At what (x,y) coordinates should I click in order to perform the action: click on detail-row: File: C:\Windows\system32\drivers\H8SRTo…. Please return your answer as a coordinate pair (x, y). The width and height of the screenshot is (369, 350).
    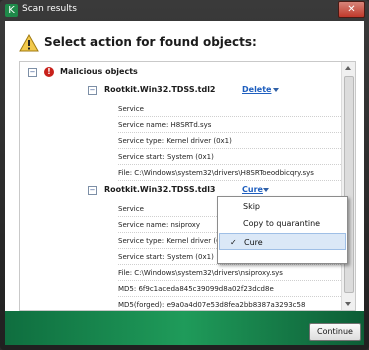
    Looking at the image, I should click on (235, 173).